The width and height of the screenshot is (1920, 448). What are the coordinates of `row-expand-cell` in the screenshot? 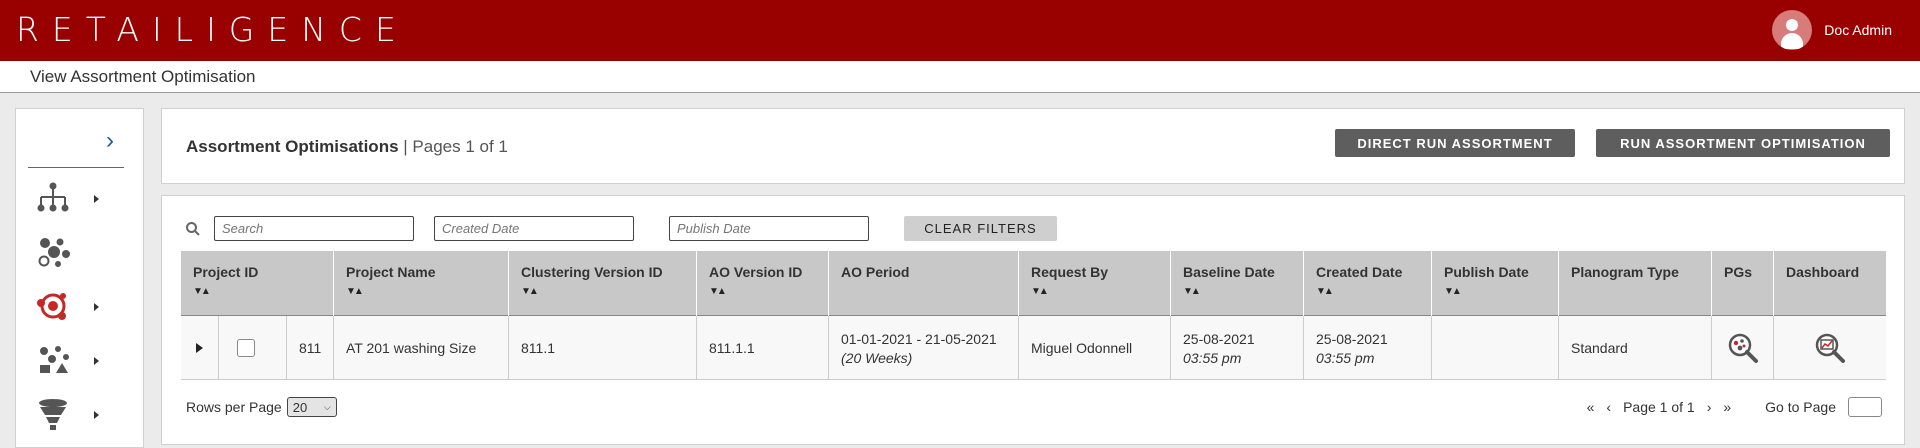 It's located at (200, 348).